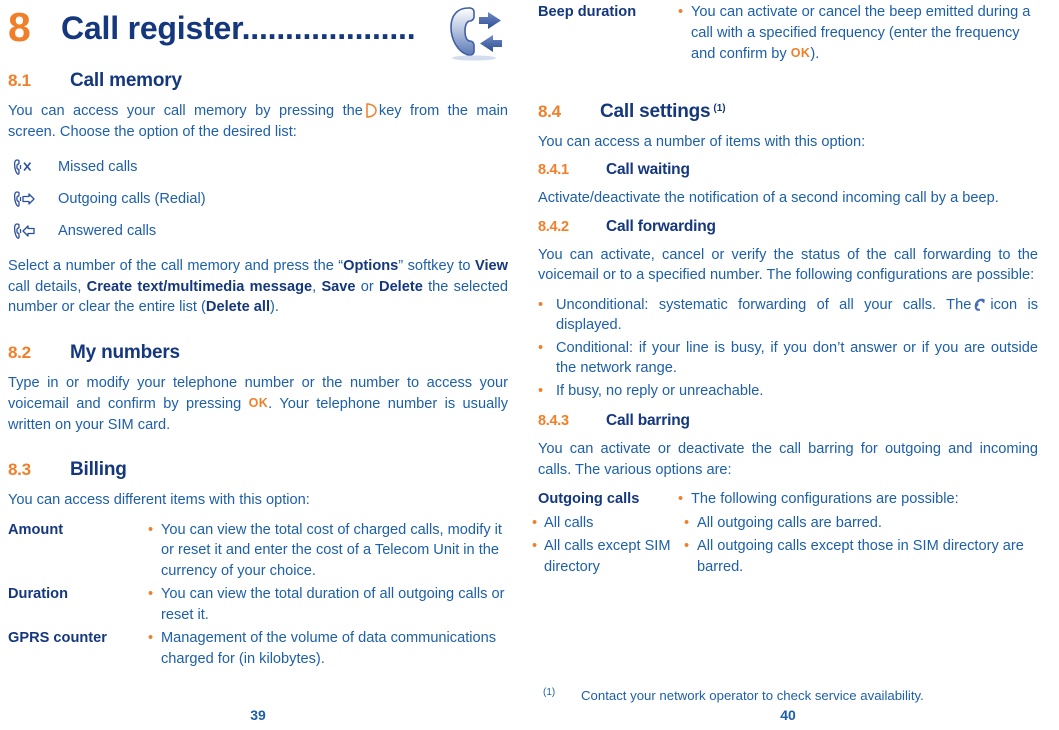 The image size is (1059, 730). Describe the element at coordinates (788, 391) in the screenshot. I see `list-item: • If busy, no reply or unreachable.` at that location.